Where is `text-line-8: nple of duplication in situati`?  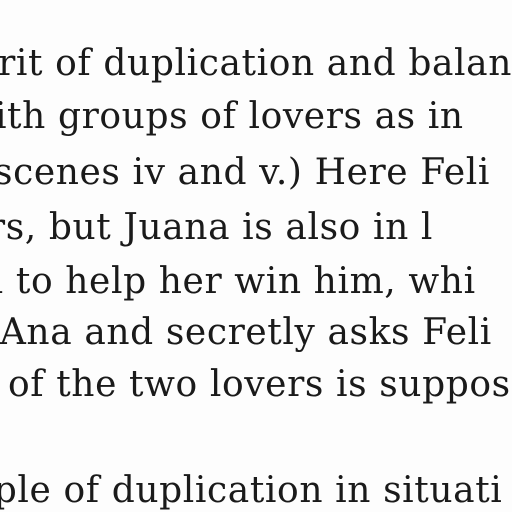 text-line-8: nple of duplication in situati is located at coordinates (251, 490).